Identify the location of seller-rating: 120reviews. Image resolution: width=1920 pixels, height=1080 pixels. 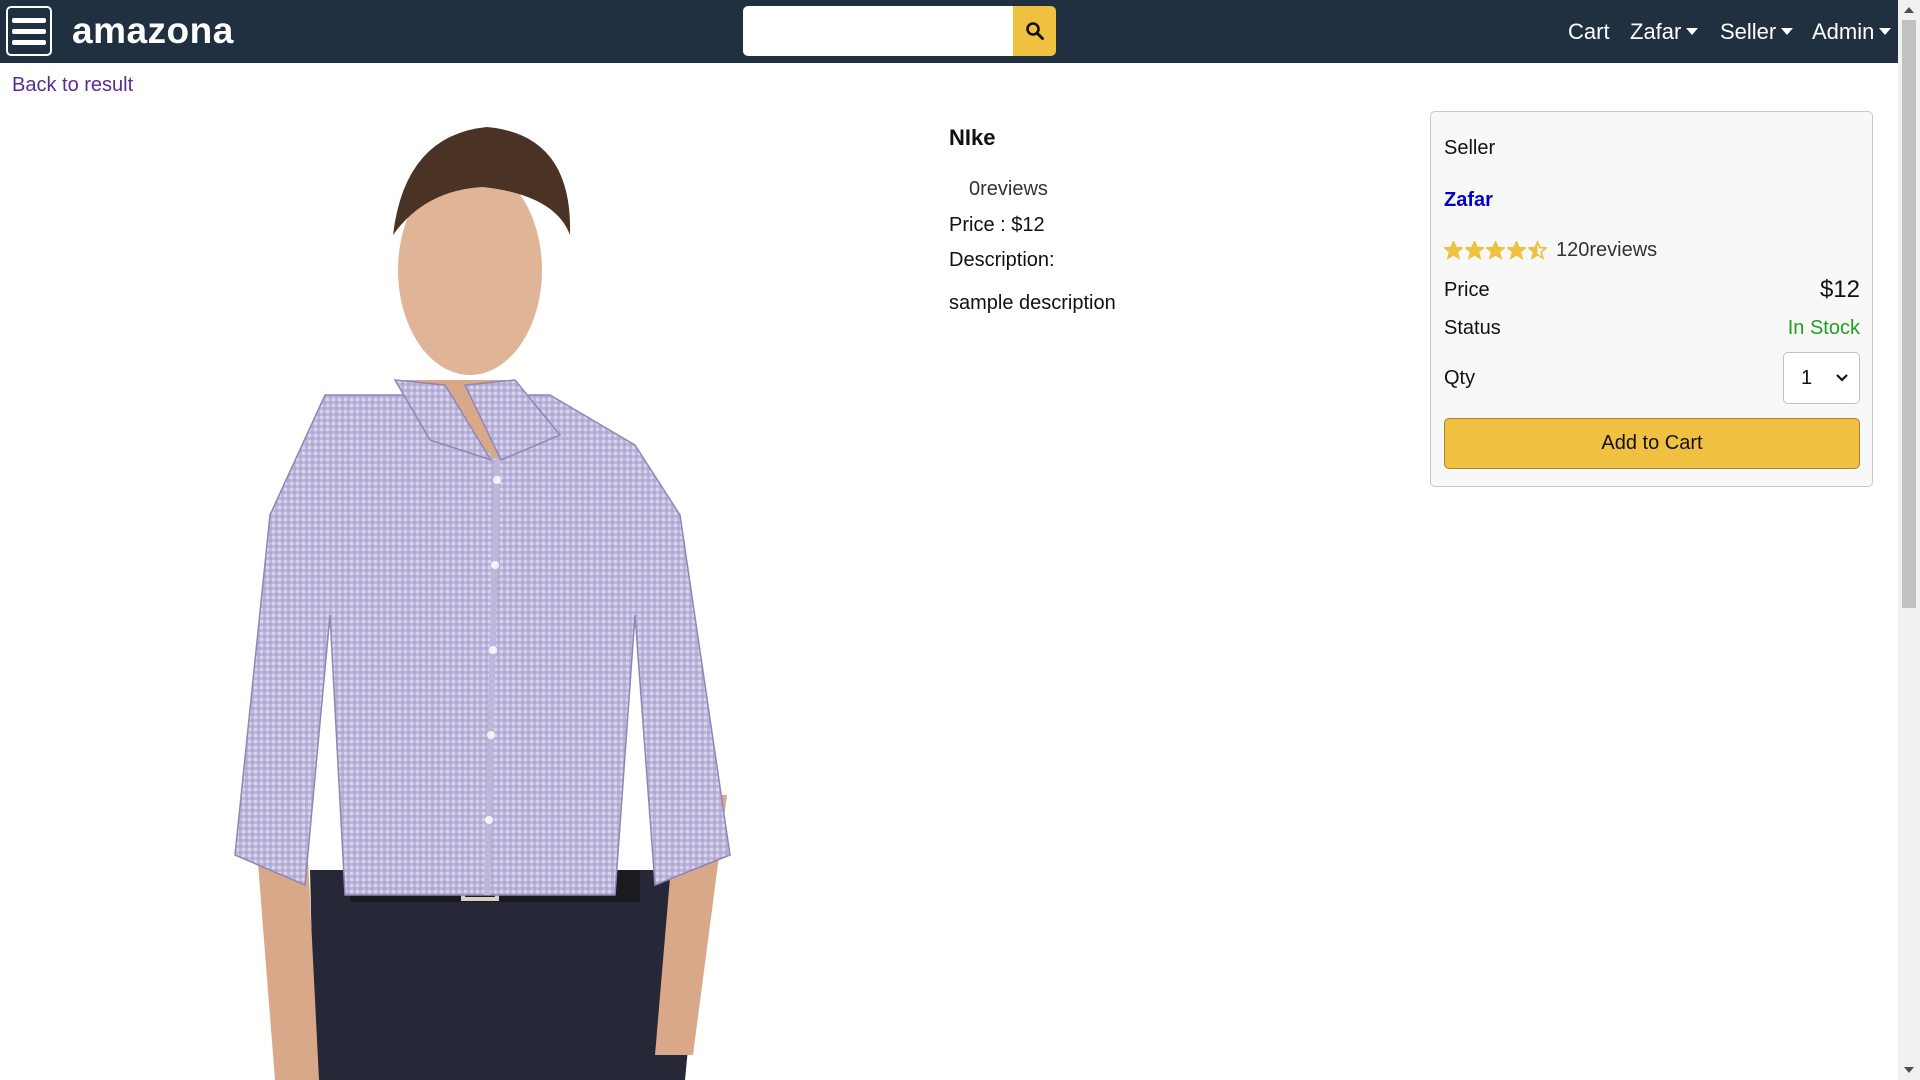
(1652, 250).